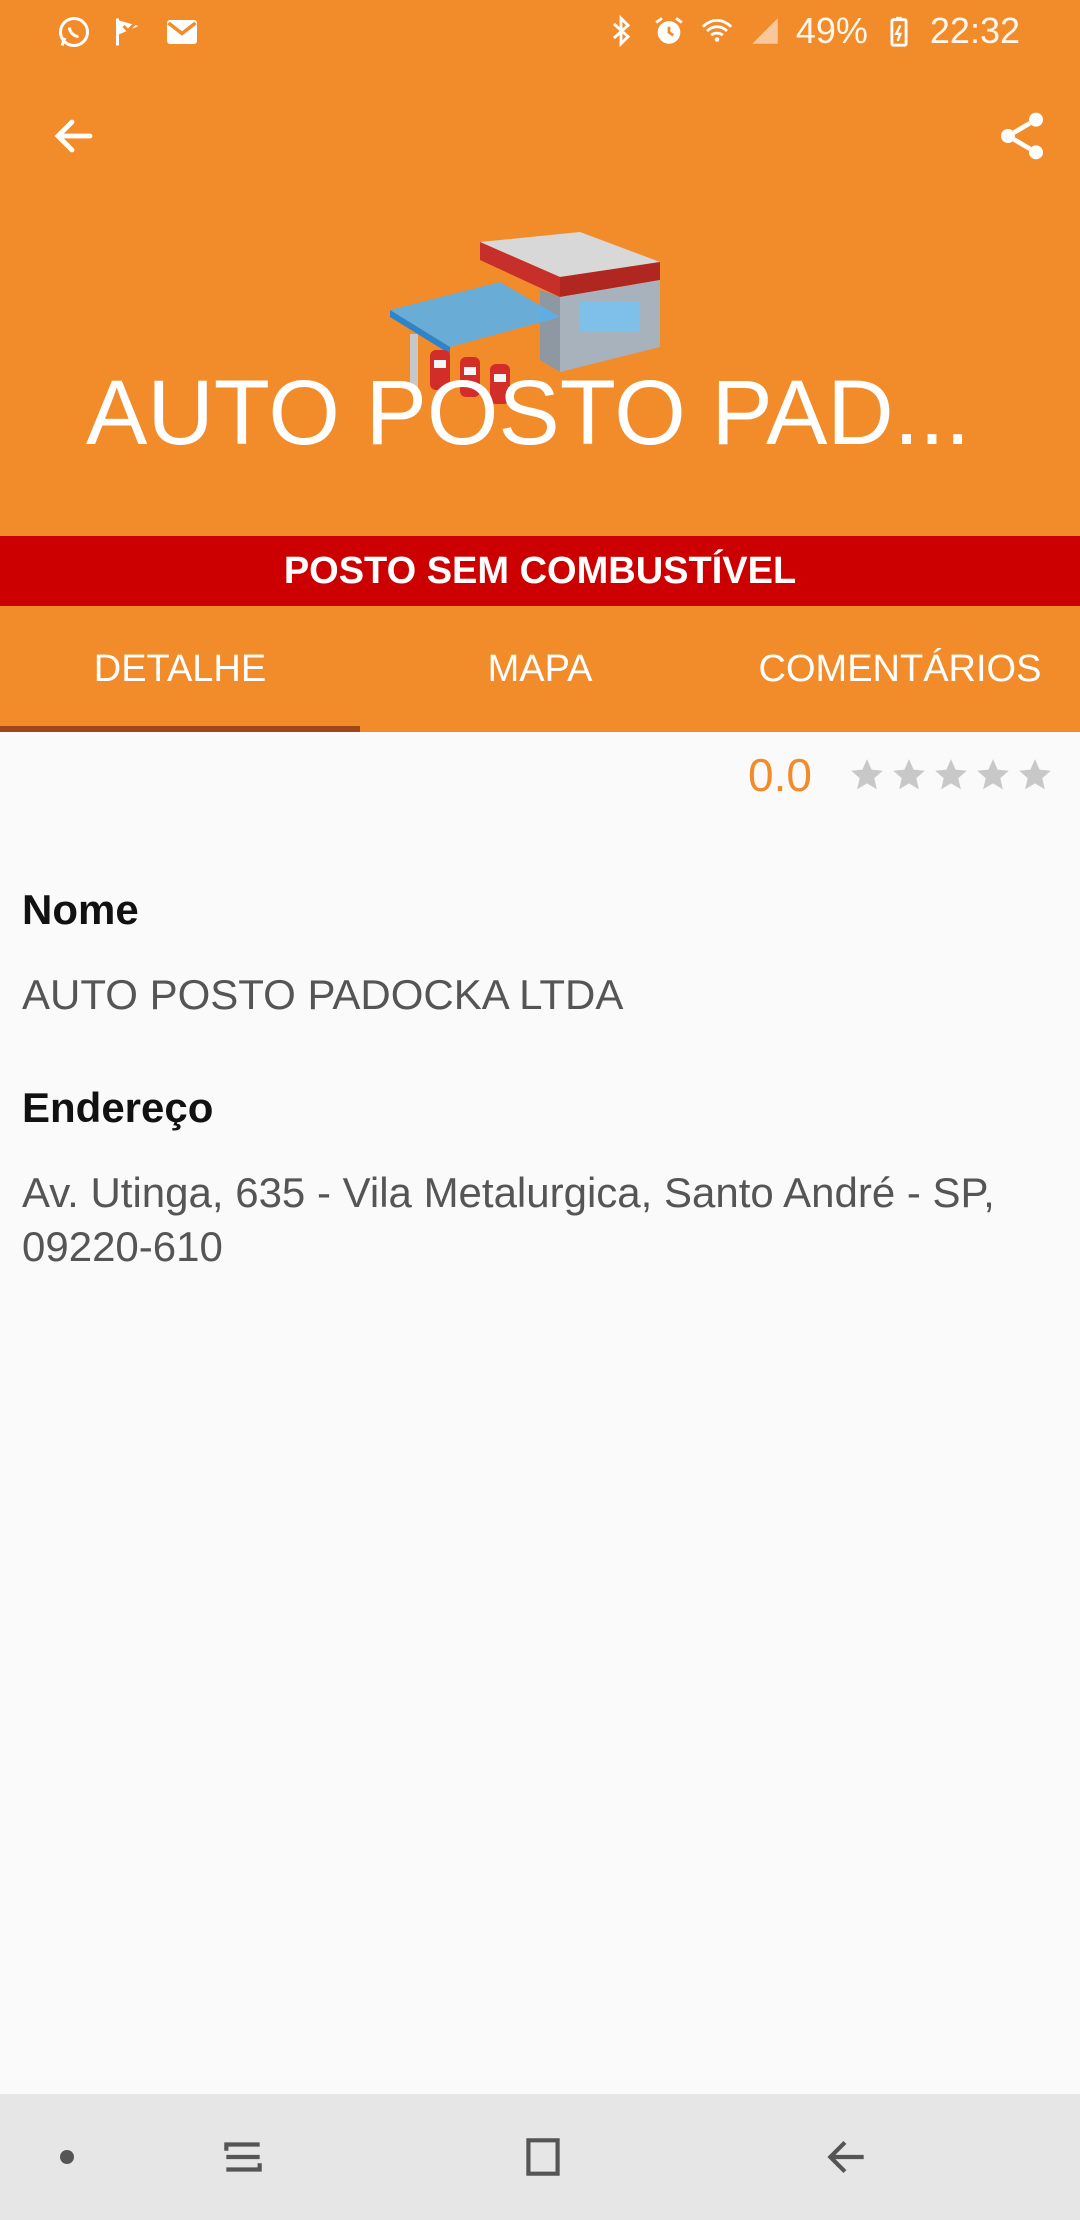 This screenshot has width=1080, height=2220. I want to click on back-icon, so click(845, 2157).